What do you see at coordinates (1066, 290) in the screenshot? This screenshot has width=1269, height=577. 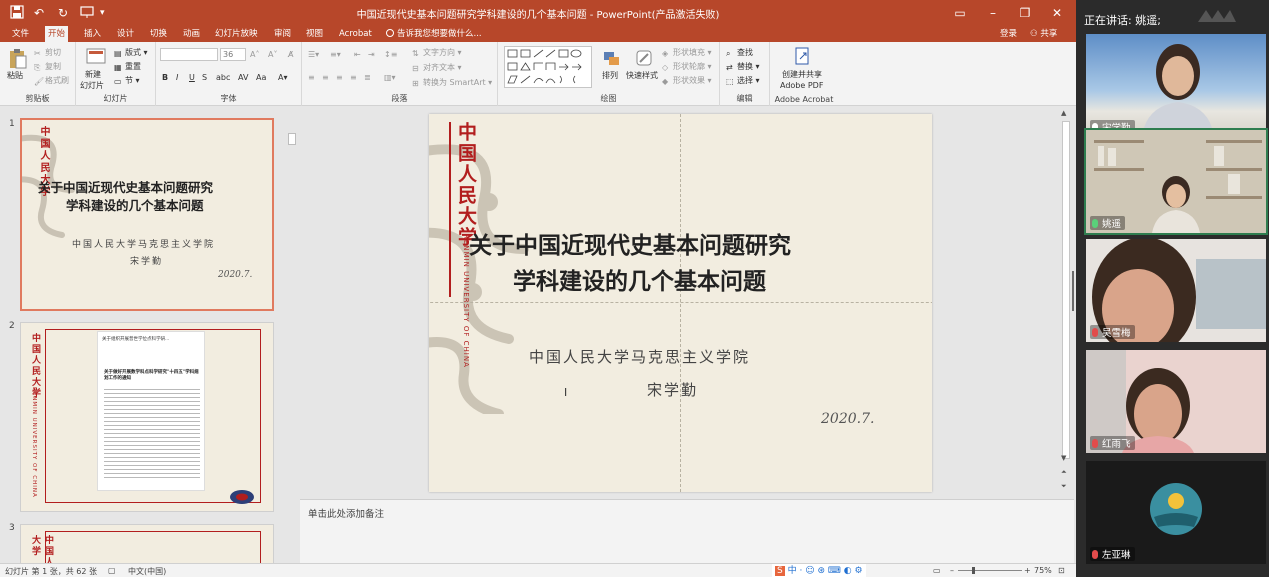 I see `editor-scroll-thumb` at bounding box center [1066, 290].